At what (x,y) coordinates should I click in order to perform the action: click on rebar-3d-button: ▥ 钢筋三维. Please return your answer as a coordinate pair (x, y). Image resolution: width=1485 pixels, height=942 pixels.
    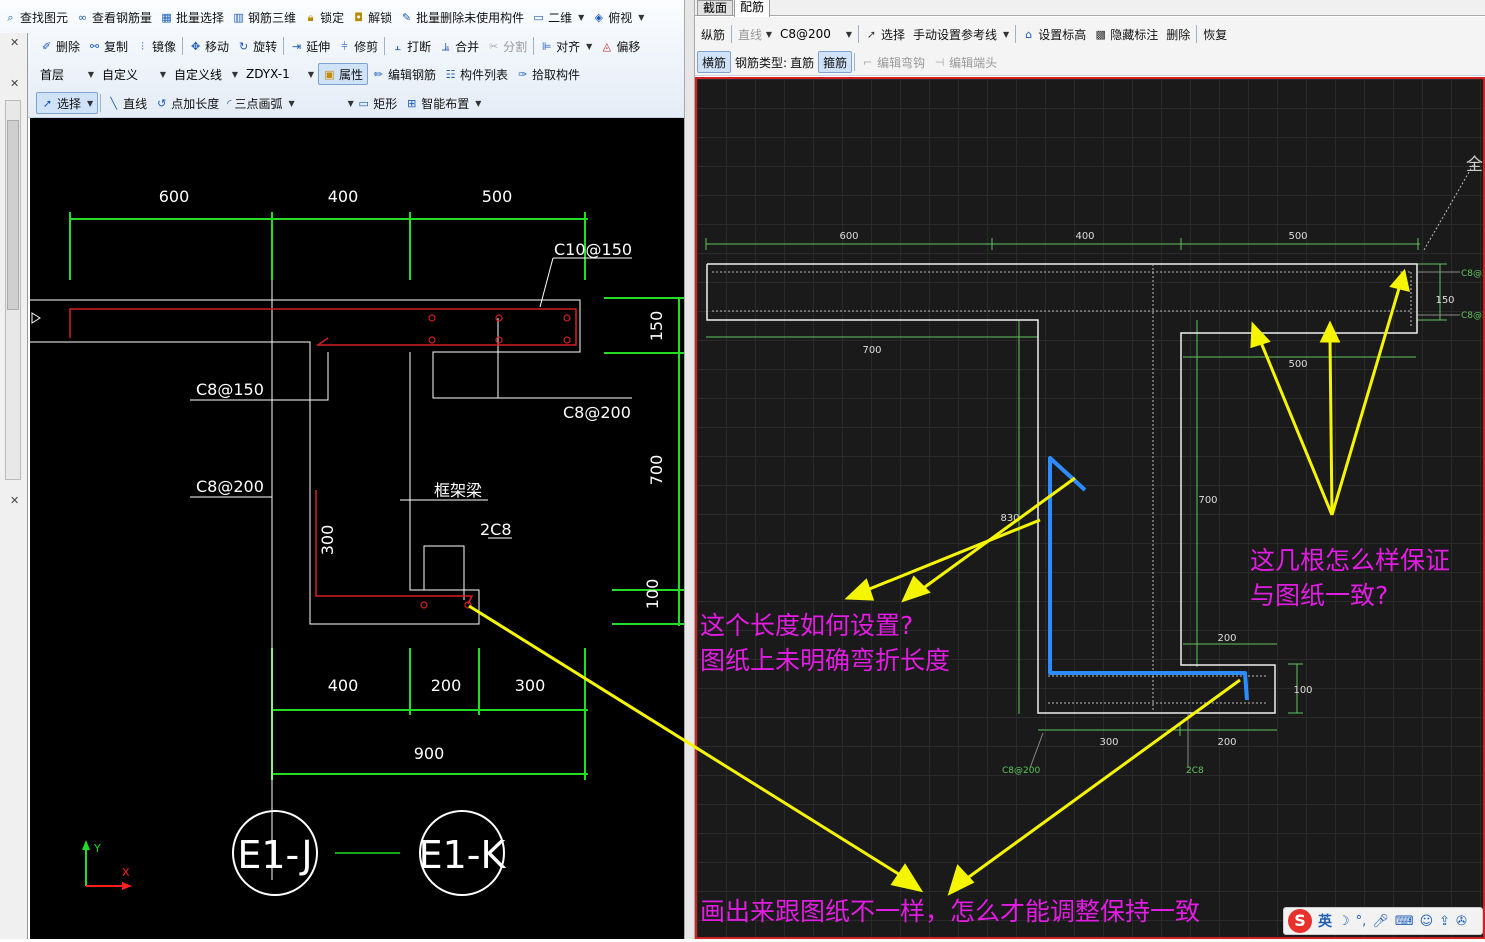
    Looking at the image, I should click on (264, 17).